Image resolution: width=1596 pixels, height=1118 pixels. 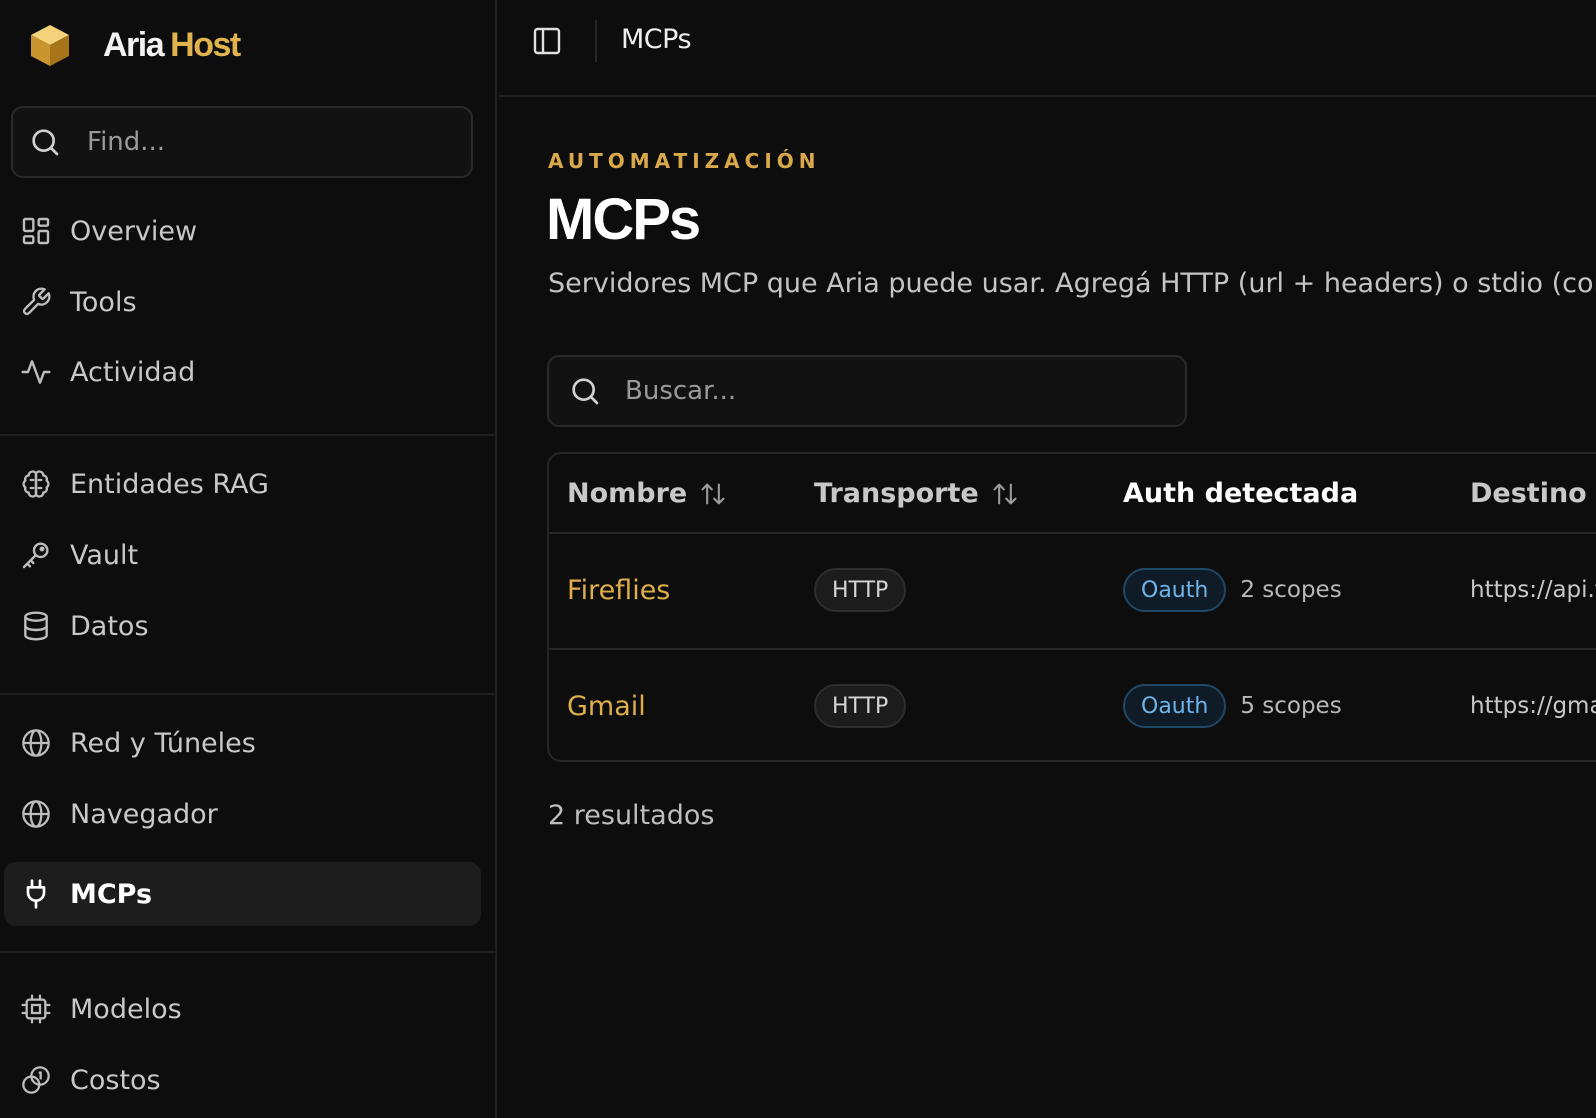 I want to click on mcp-name-link: Fireflies, so click(x=618, y=590).